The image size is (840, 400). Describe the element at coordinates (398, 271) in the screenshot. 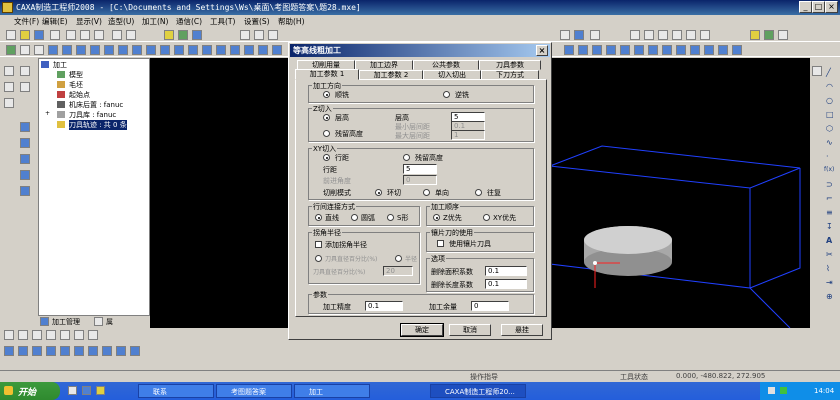

I see `corner-percent-field: 20` at that location.